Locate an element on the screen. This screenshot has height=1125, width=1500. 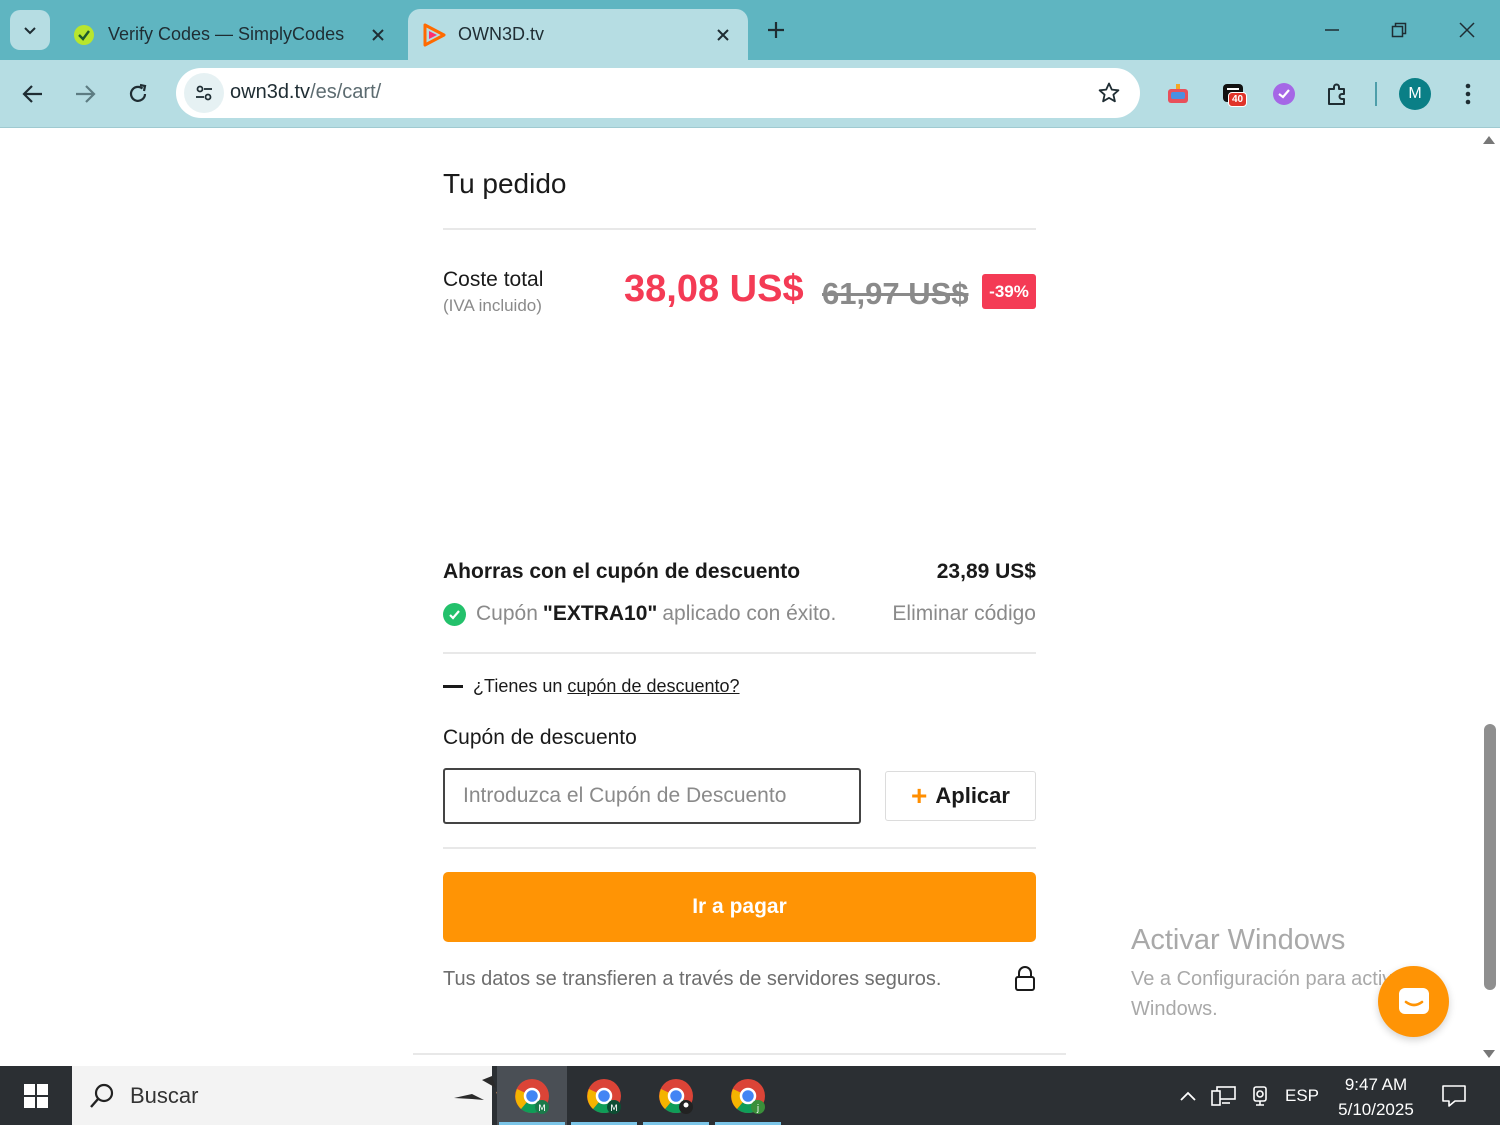
savings-amount: 23,89 US$ is located at coordinates (986, 571).